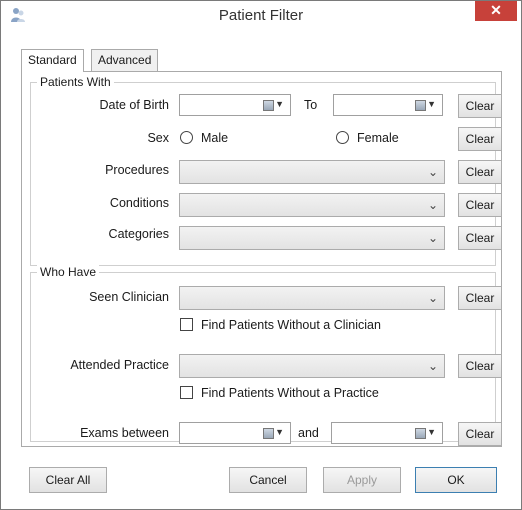  I want to click on clear-procedures-button: Clear, so click(480, 172).